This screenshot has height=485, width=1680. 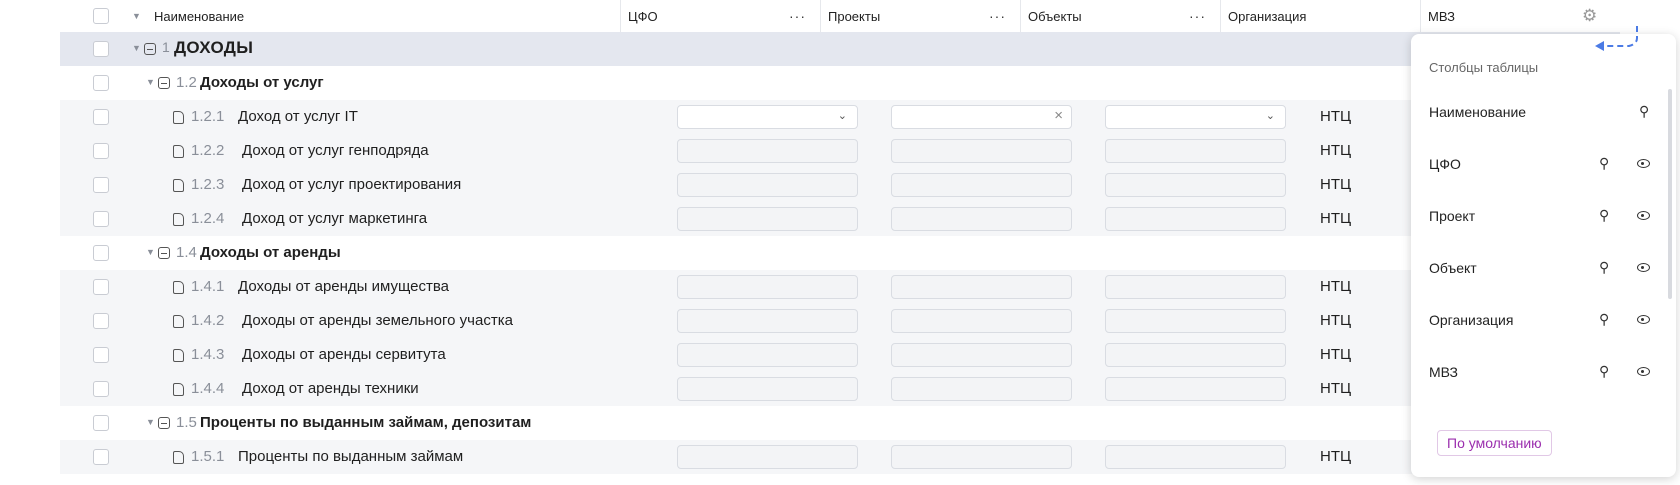 I want to click on table-row: 1.2.3 Доход от услуг проектирования НТЦ, so click(x=840, y=185).